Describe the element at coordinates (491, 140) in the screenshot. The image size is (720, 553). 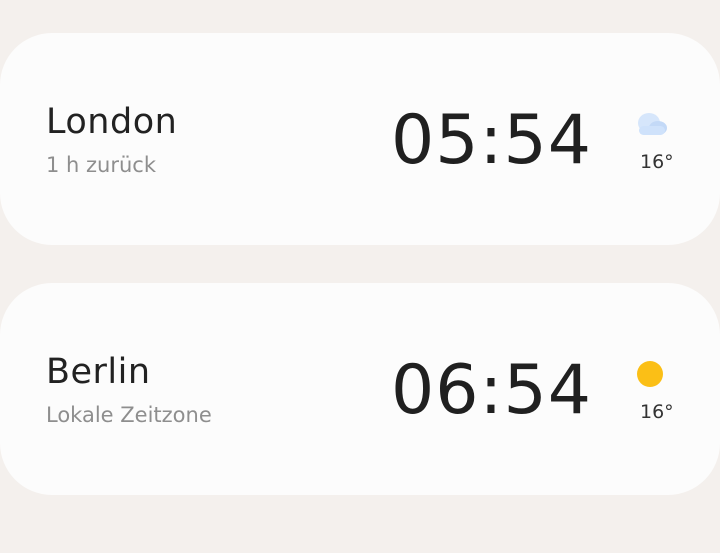
I see `city-time: 05:54` at that location.